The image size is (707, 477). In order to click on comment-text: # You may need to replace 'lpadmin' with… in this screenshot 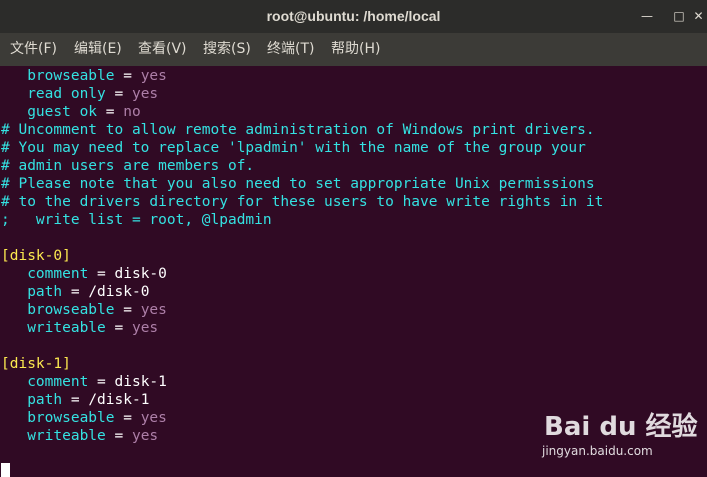, I will do `click(293, 148)`.